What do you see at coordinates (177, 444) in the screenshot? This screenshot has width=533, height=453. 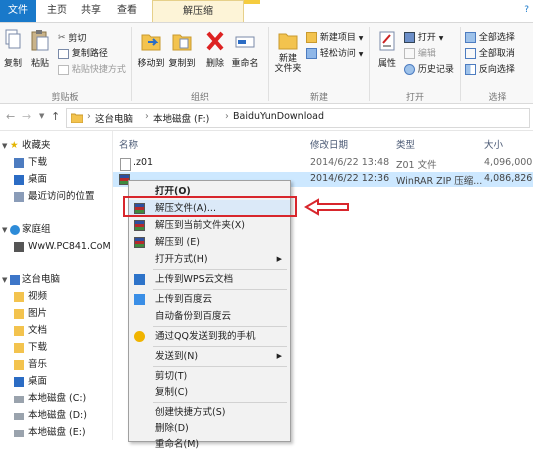 I see `menu-item-label: 重命名(M)` at bounding box center [177, 444].